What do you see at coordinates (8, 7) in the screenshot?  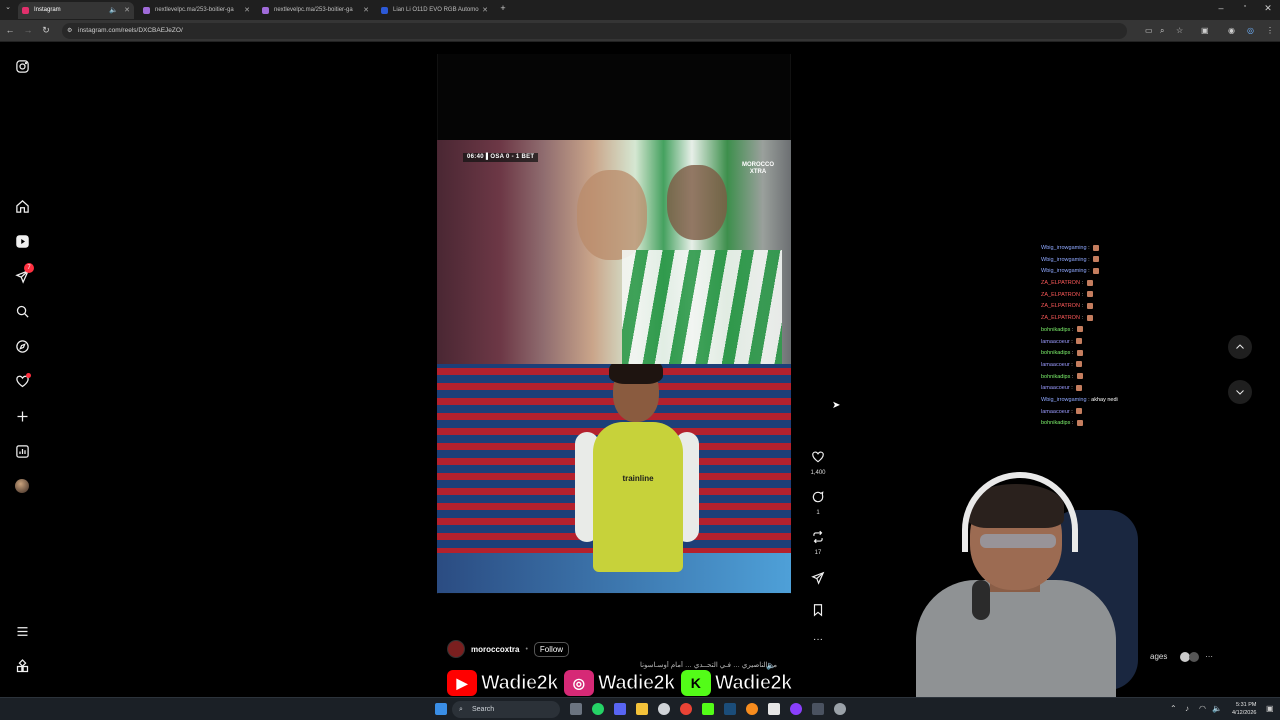 I see `tab-search-icon: ⌄` at bounding box center [8, 7].